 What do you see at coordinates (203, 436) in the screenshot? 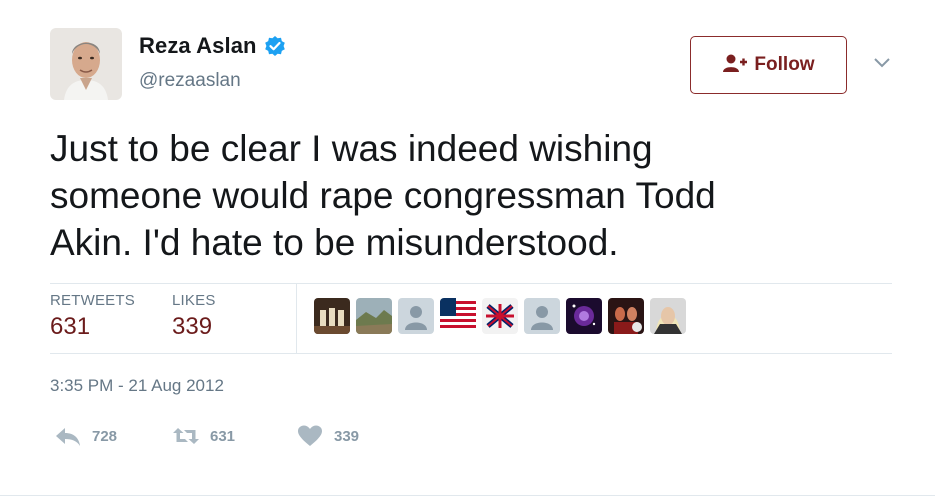
I see `retweet-button: 631` at bounding box center [203, 436].